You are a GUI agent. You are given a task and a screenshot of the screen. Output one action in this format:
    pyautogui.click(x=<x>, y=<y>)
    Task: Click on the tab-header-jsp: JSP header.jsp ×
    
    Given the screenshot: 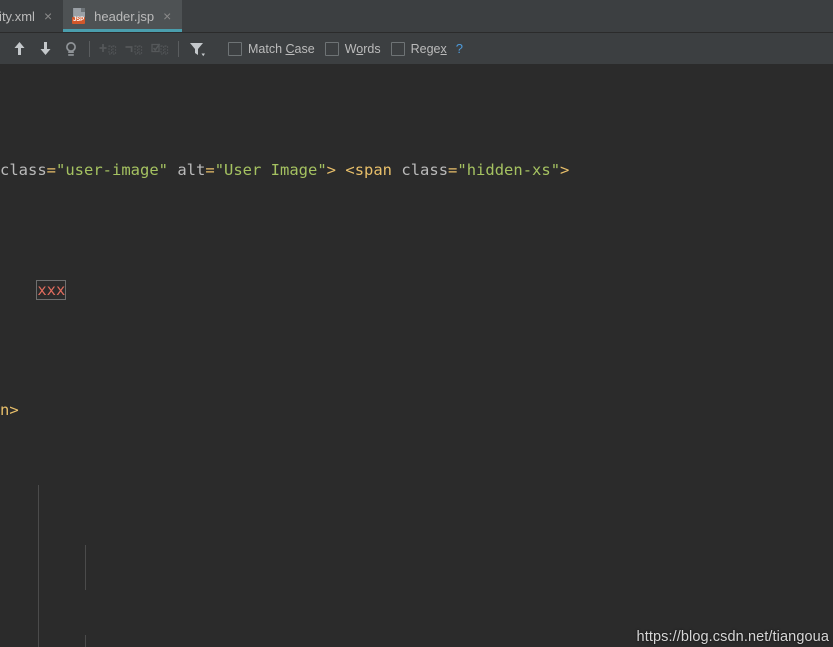 What is the action you would take?
    pyautogui.click(x=123, y=16)
    